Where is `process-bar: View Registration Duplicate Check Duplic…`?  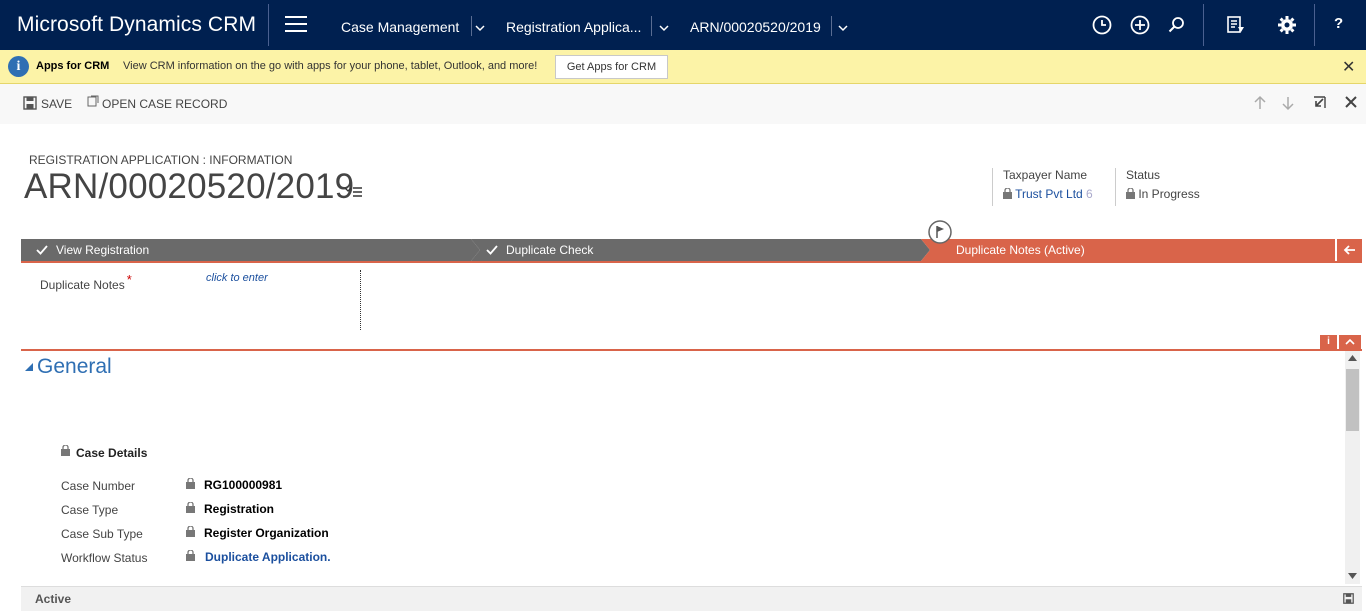
process-bar: View Registration Duplicate Check Duplic… is located at coordinates (691, 250).